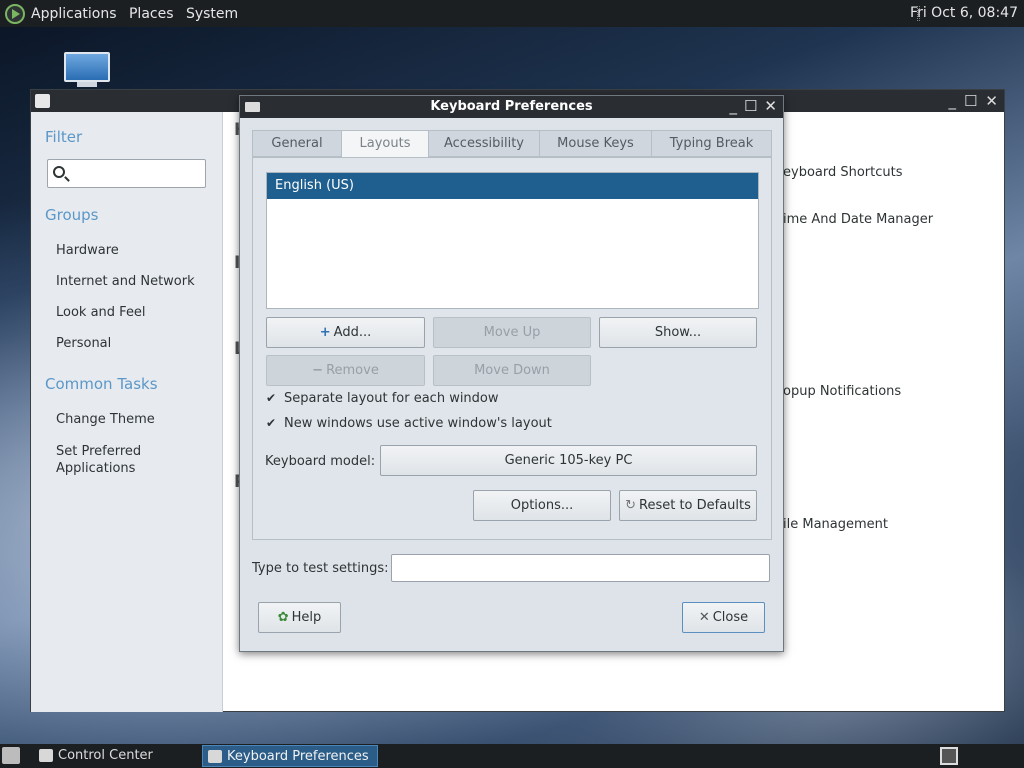 The image size is (1024, 768). Describe the element at coordinates (87, 67) in the screenshot. I see `monitor-icon` at that location.